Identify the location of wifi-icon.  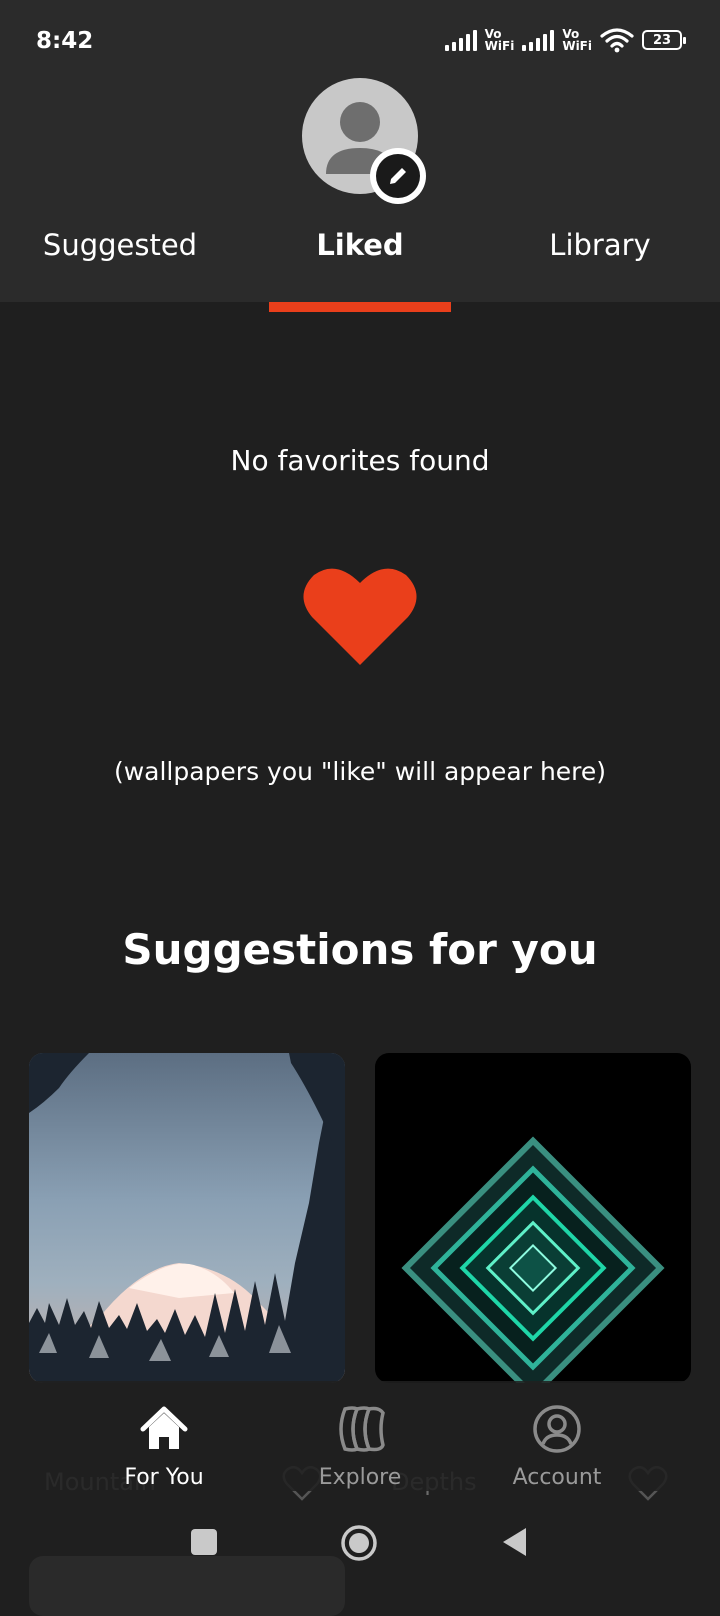
(617, 40).